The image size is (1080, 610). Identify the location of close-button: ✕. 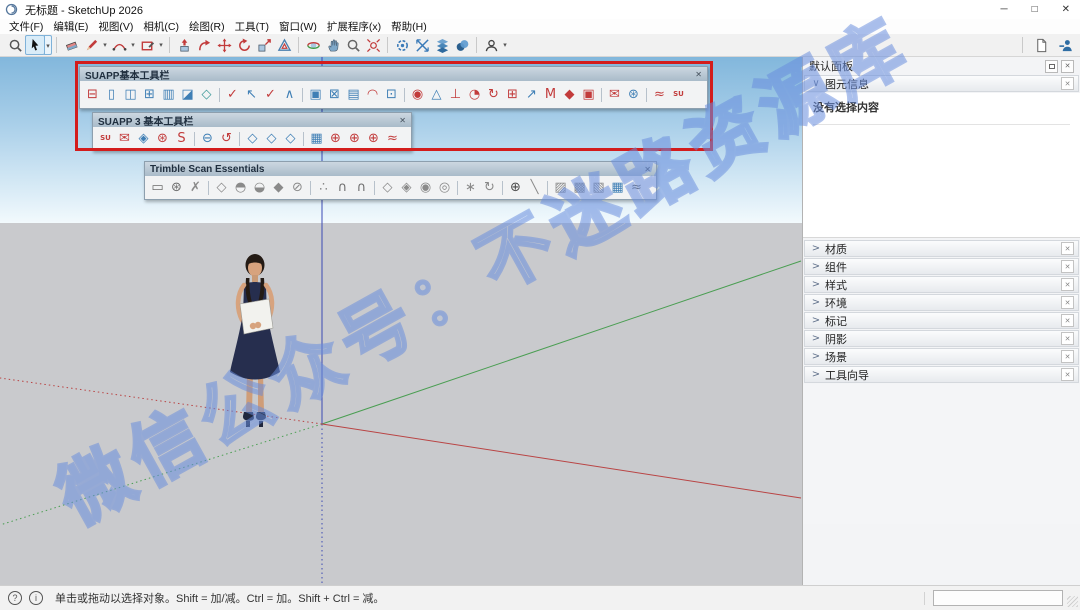
(1066, 9).